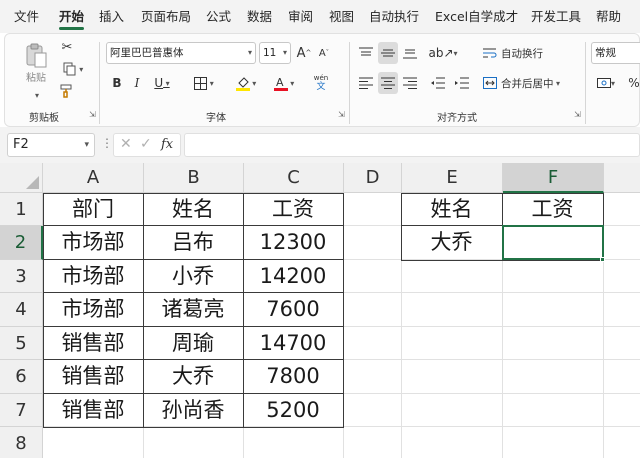 The width and height of the screenshot is (640, 460). Describe the element at coordinates (126, 144) in the screenshot. I see `cancel-icon: ✕` at that location.